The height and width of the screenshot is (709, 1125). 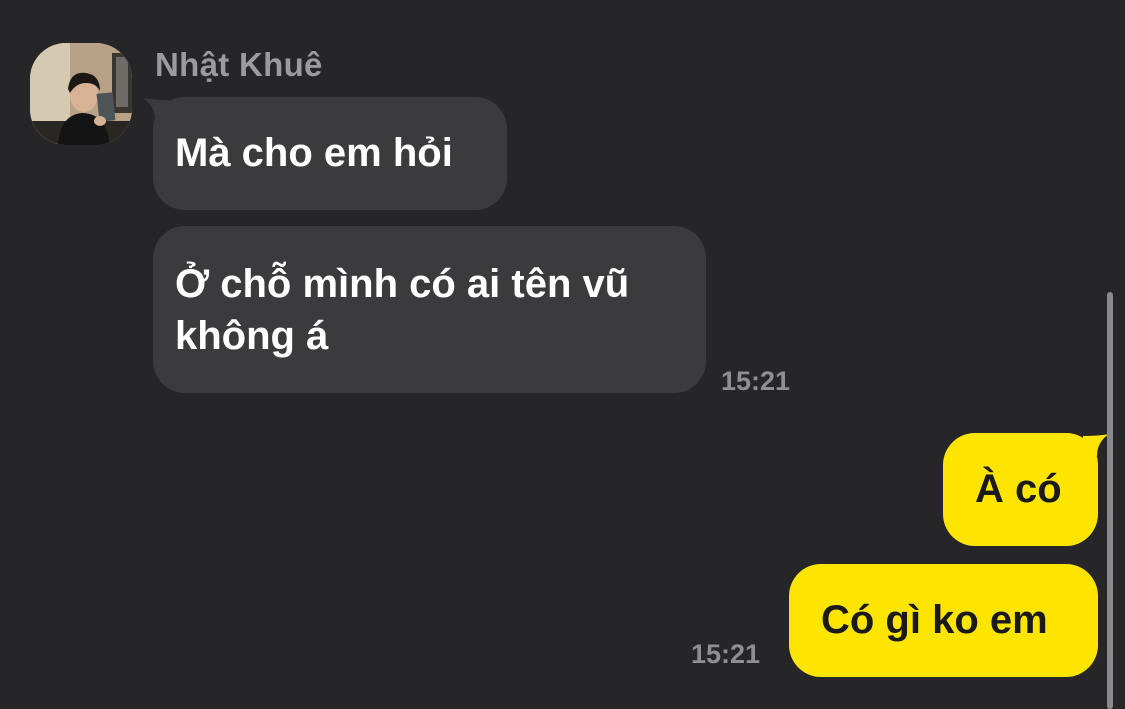 What do you see at coordinates (429, 309) in the screenshot?
I see `message-bubble-incoming: Ở chỗ mình có ai tên vũ không á` at bounding box center [429, 309].